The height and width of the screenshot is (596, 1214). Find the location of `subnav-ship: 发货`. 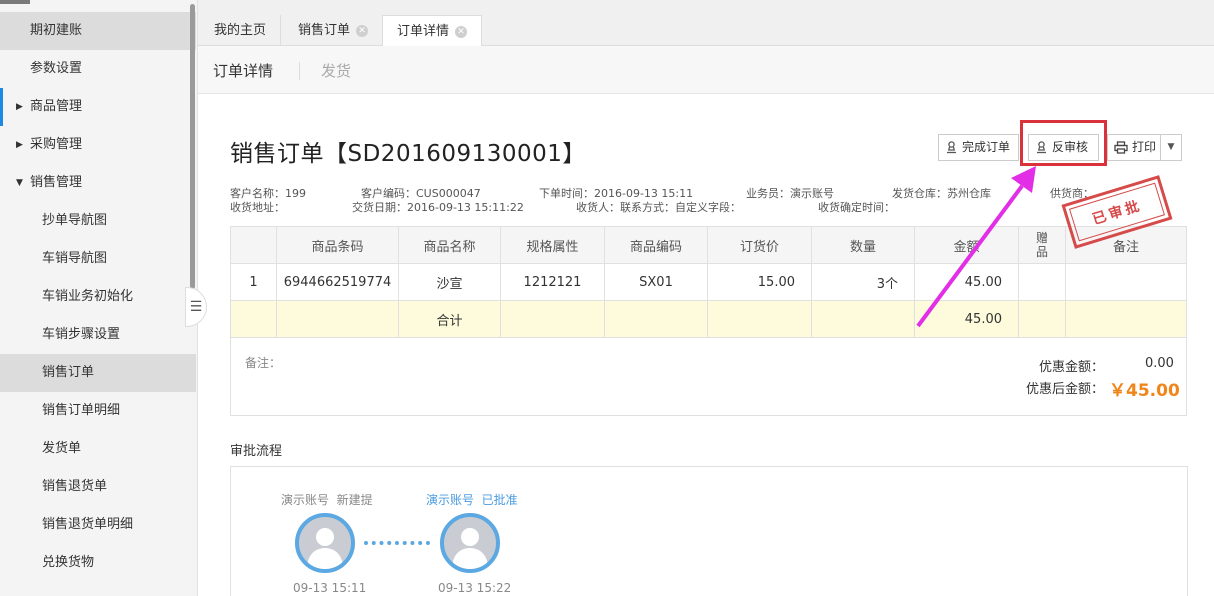

subnav-ship: 发货 is located at coordinates (336, 70).